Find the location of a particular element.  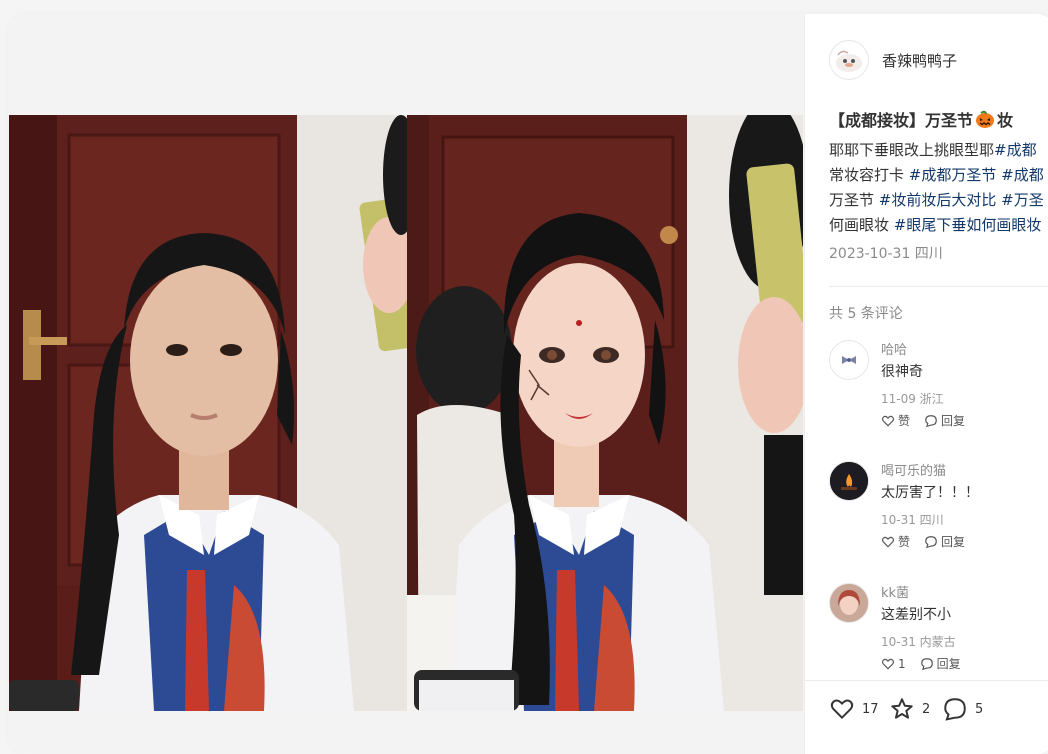

like-count: 17 is located at coordinates (870, 709).